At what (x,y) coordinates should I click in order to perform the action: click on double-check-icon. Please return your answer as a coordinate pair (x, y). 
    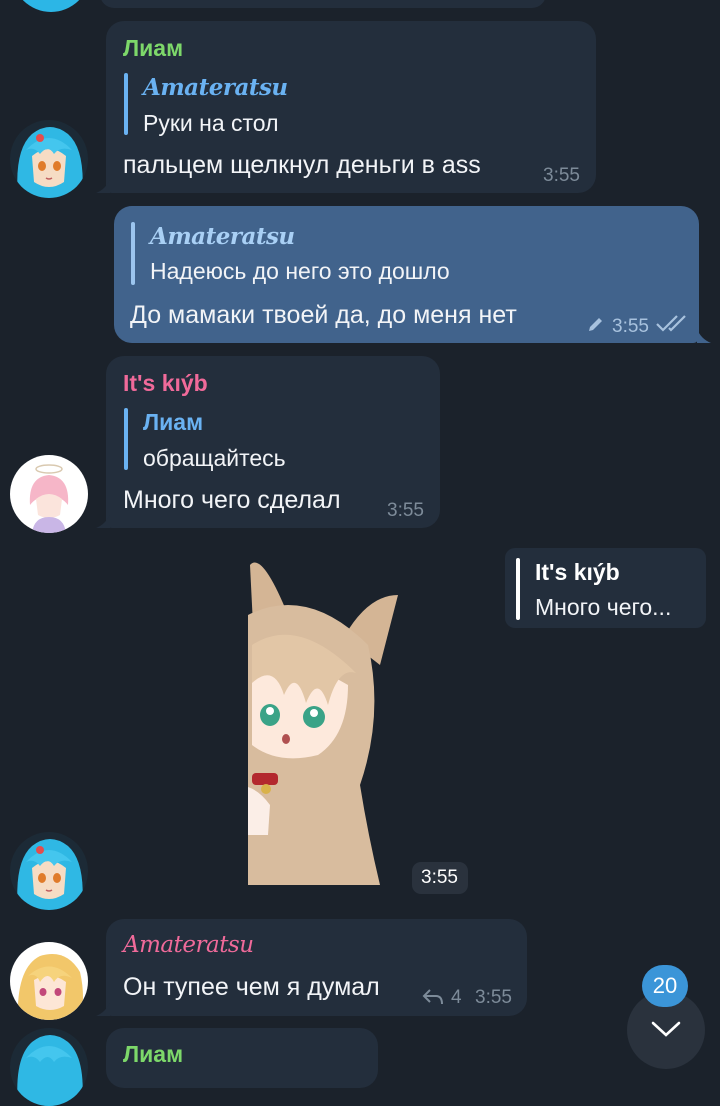
    Looking at the image, I should click on (671, 323).